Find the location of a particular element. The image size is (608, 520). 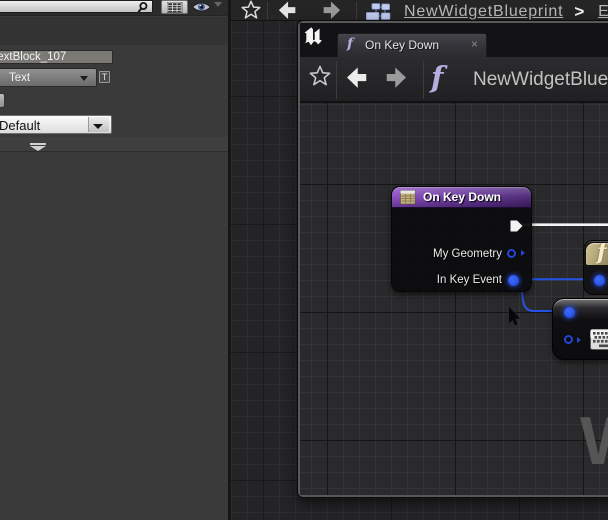

function-node-icon: f is located at coordinates (597, 253).